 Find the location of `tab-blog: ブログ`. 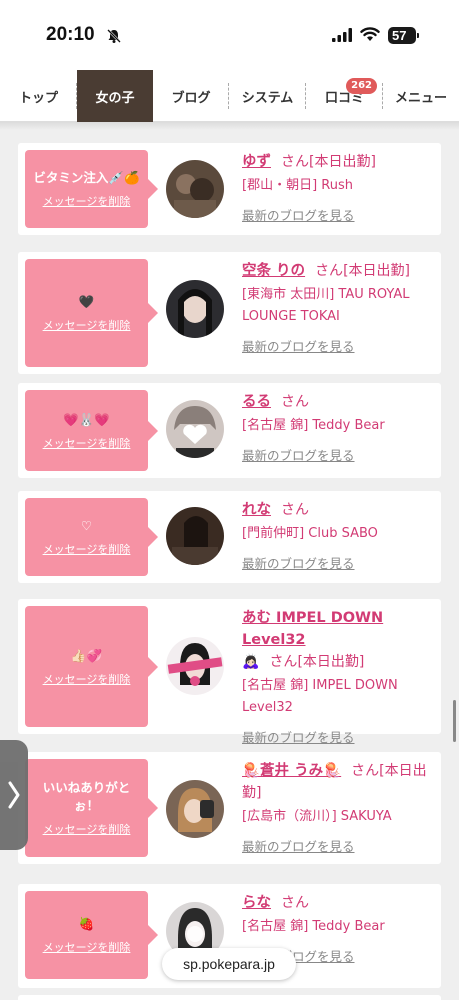

tab-blog: ブログ is located at coordinates (191, 96).